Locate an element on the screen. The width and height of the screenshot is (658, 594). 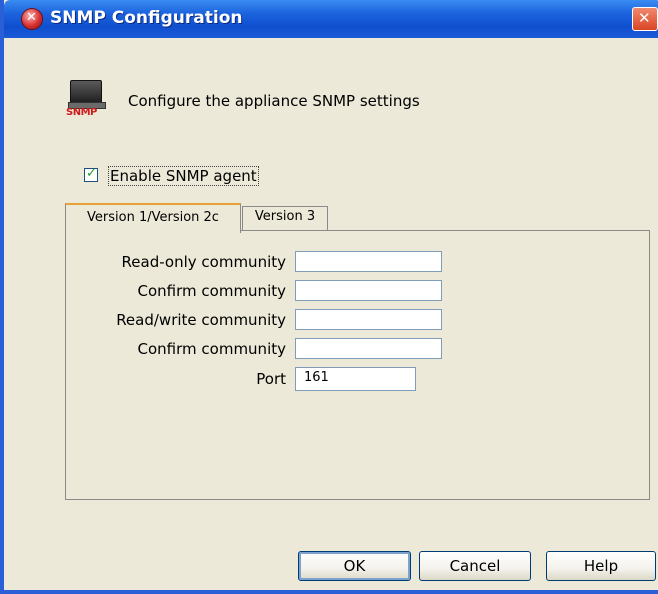
confirm-read-write-community-input is located at coordinates (368, 348).